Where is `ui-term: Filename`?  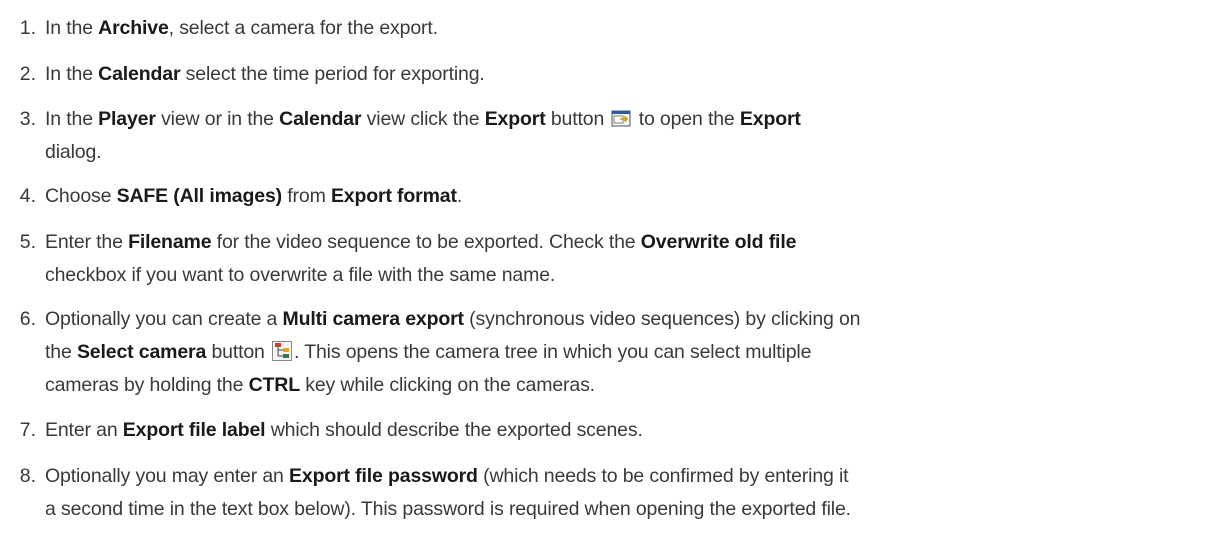 ui-term: Filename is located at coordinates (170, 242).